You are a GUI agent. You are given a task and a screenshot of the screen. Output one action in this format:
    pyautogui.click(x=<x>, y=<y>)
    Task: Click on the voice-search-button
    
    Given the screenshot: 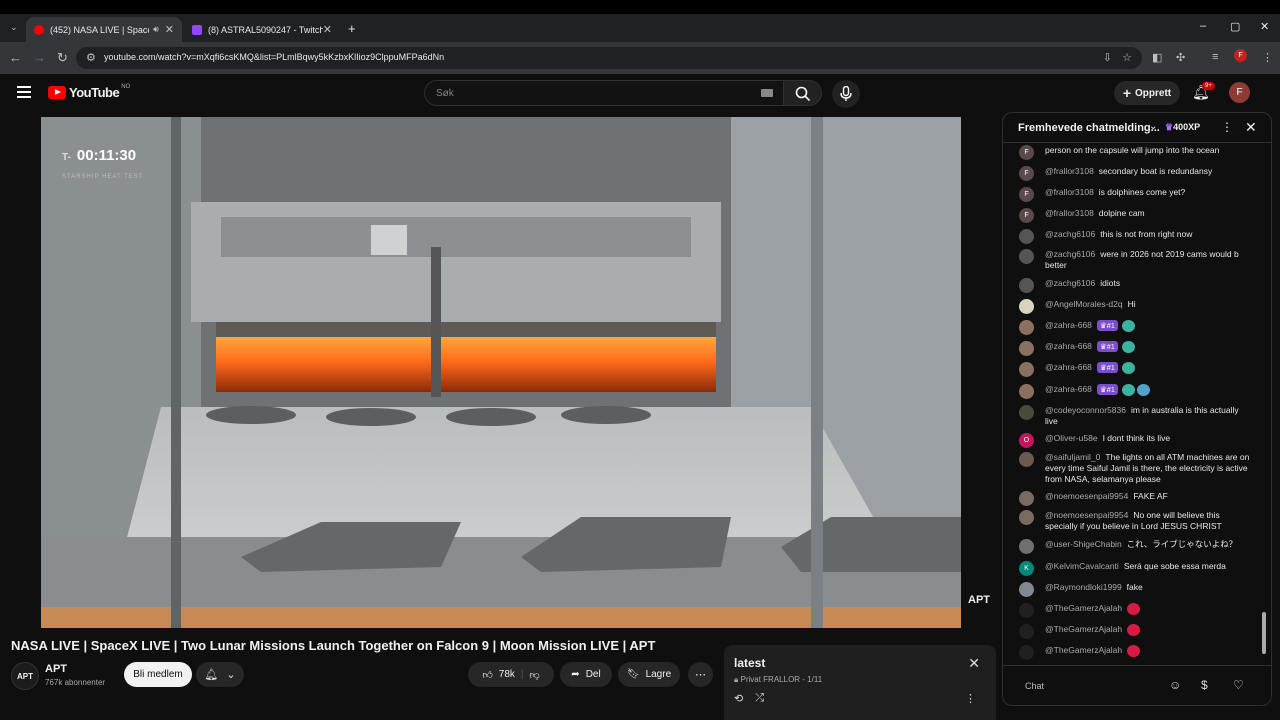 What is the action you would take?
    pyautogui.click(x=846, y=94)
    